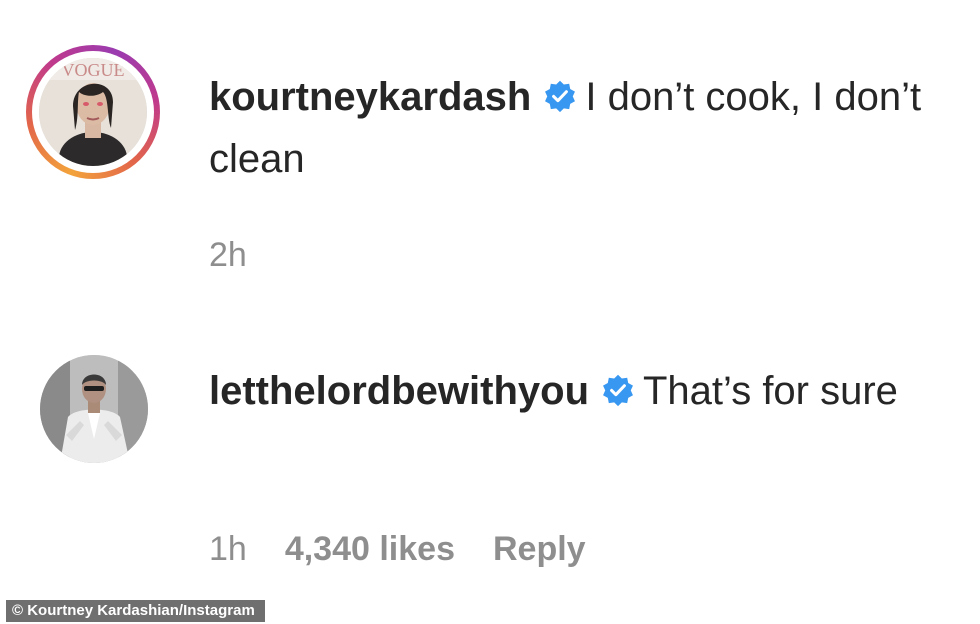 This screenshot has width=980, height=624. Describe the element at coordinates (370, 97) in the screenshot. I see `comment-username: kourtneykardash` at that location.